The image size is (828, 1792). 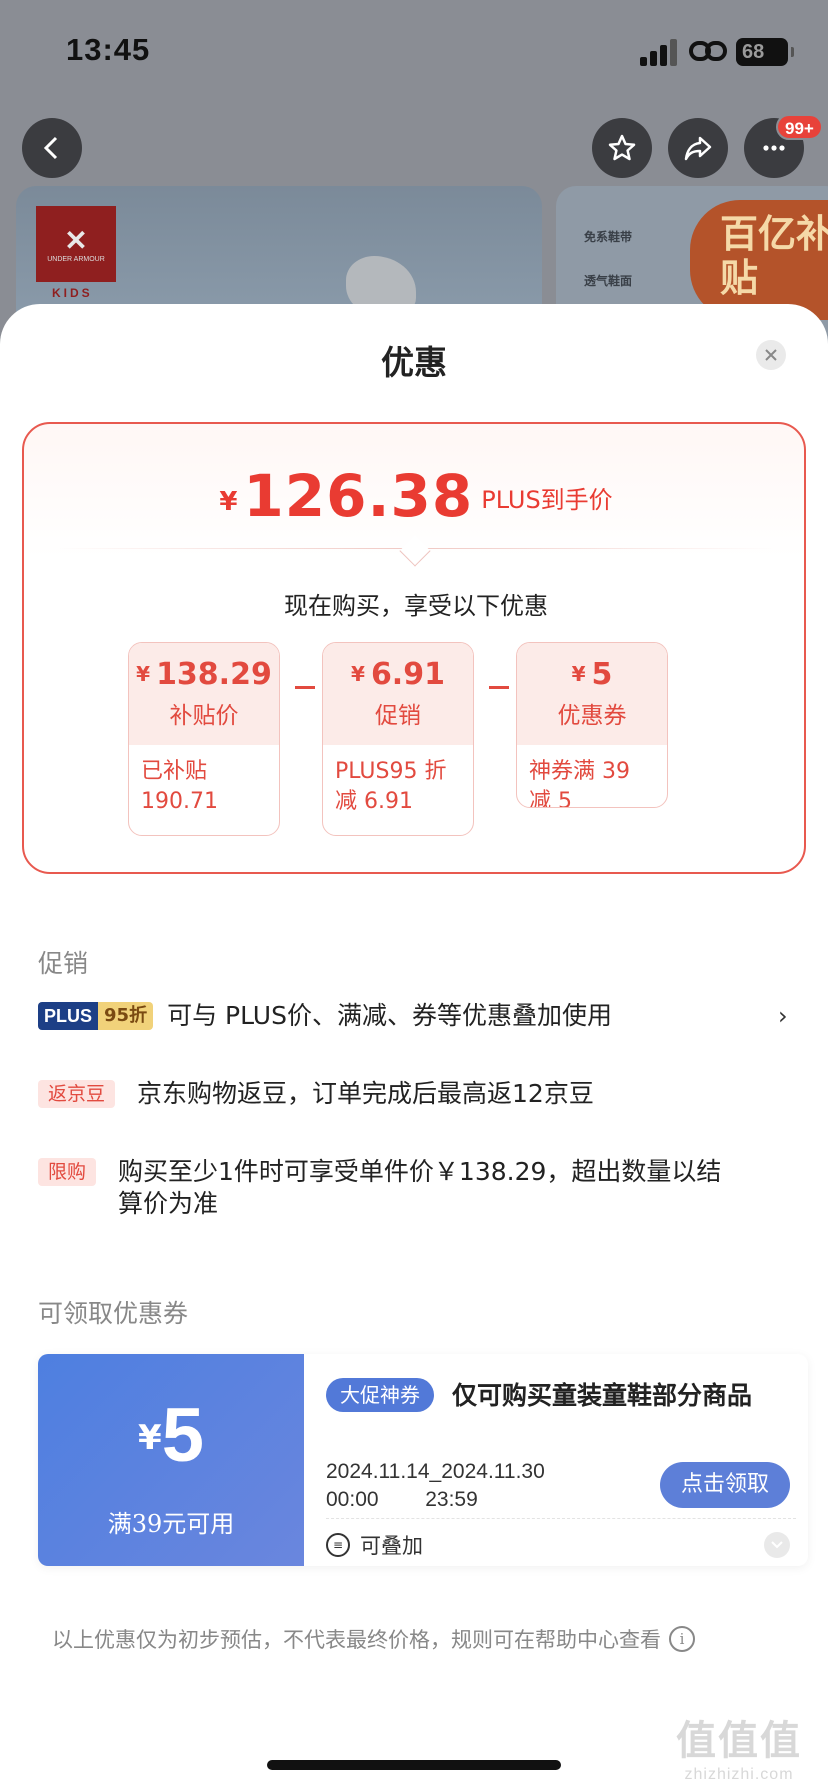 I want to click on brand-logo: ✕ UNDER ARMOUR, so click(x=76, y=244).